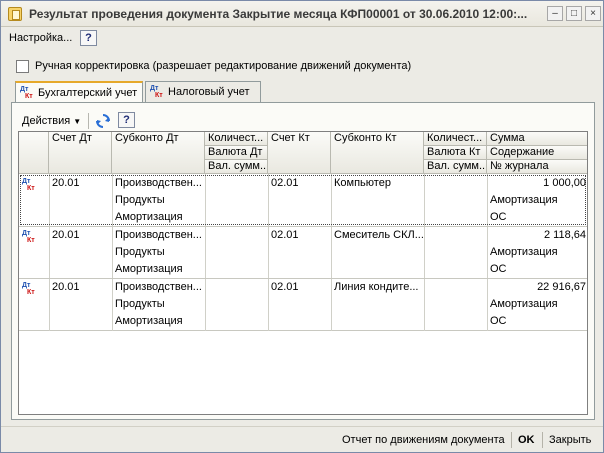 This screenshot has width=604, height=453. What do you see at coordinates (303, 330) in the screenshot?
I see `row-divider` at bounding box center [303, 330].